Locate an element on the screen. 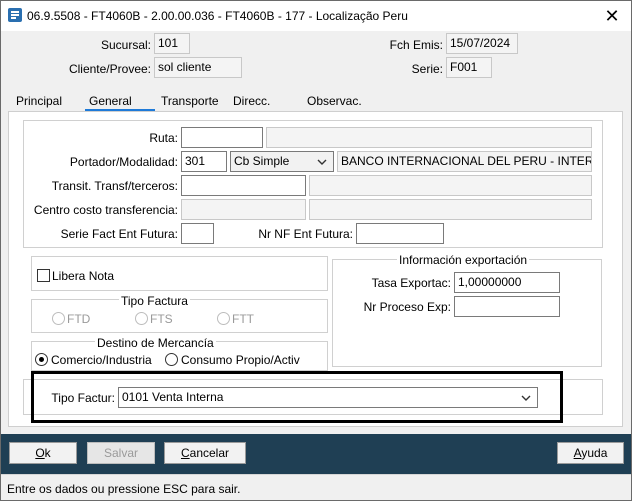  info-exportacion-title: Información exportación is located at coordinates (463, 260).